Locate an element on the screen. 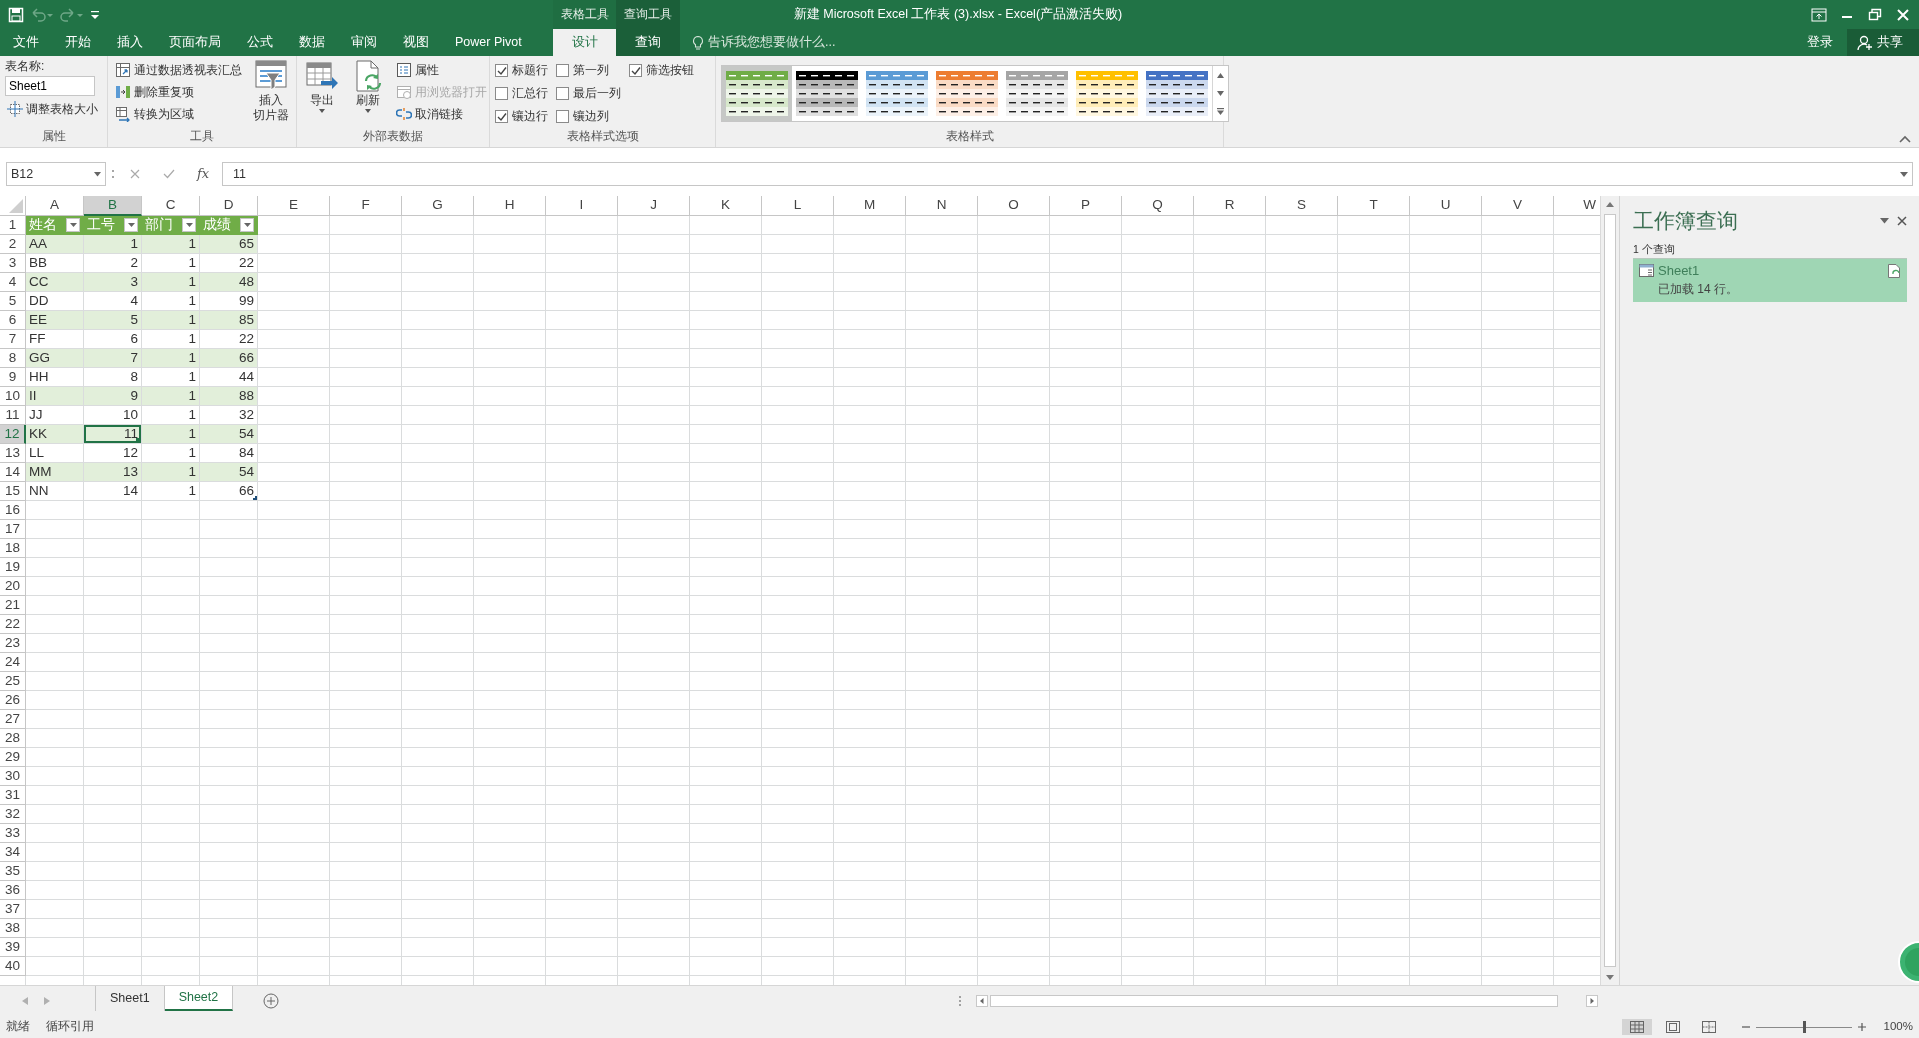  row-header: 1 is located at coordinates (13, 225).